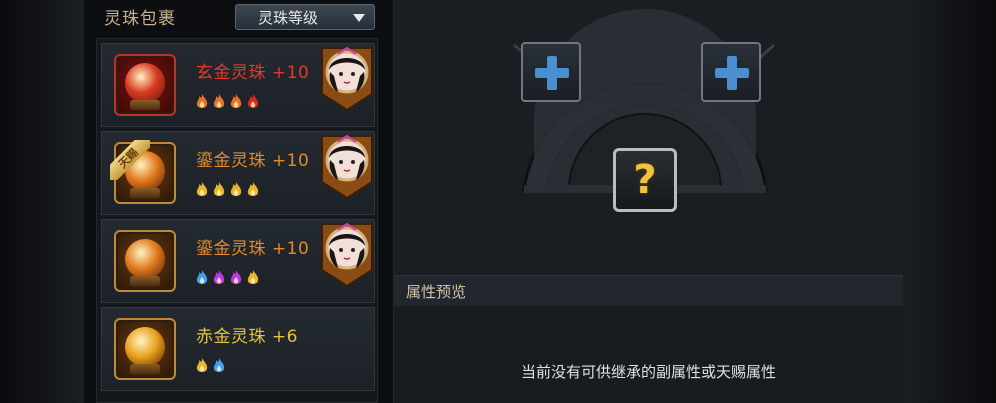 This screenshot has width=996, height=403. Describe the element at coordinates (238, 173) in the screenshot. I see `orb-list-item: 天赐 鎏金灵珠 +10` at that location.